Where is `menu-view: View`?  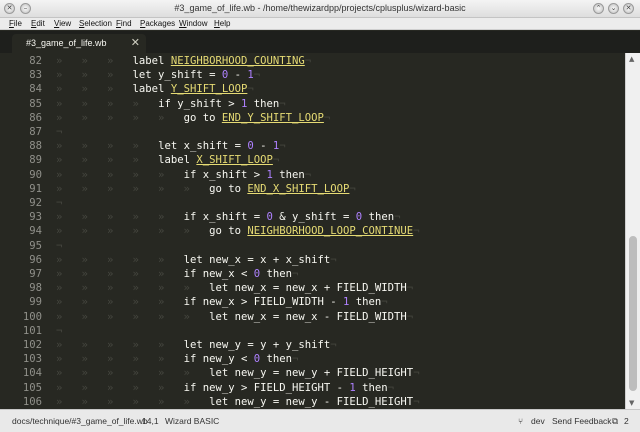 menu-view: View is located at coordinates (62, 23).